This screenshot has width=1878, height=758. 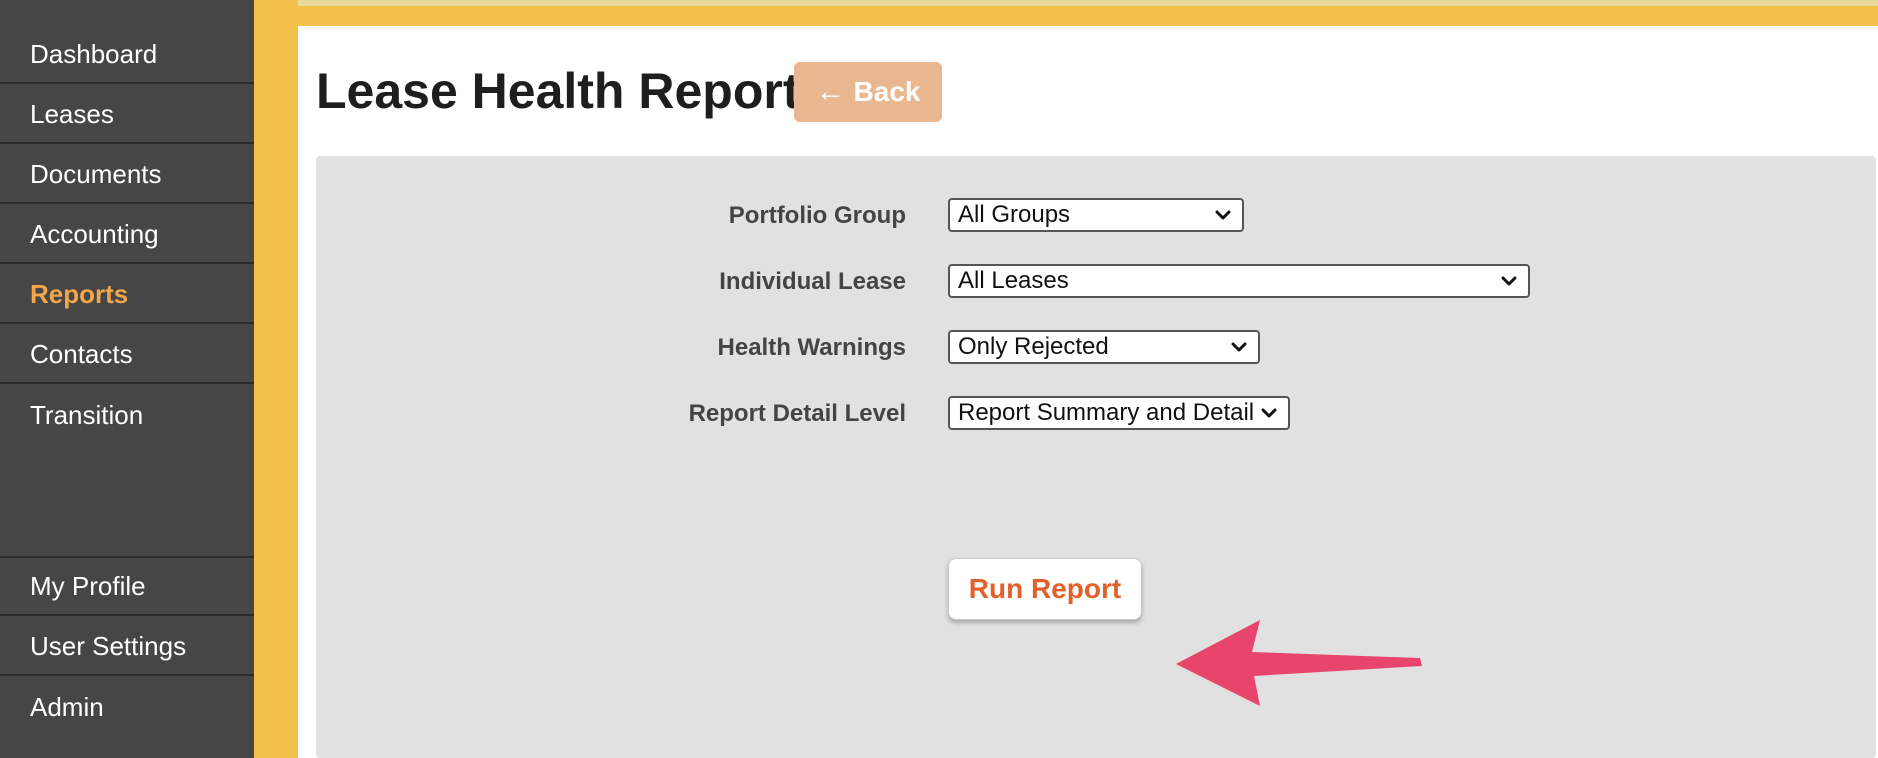 What do you see at coordinates (127, 235) in the screenshot?
I see `sidebar-item-accounting: Accounting` at bounding box center [127, 235].